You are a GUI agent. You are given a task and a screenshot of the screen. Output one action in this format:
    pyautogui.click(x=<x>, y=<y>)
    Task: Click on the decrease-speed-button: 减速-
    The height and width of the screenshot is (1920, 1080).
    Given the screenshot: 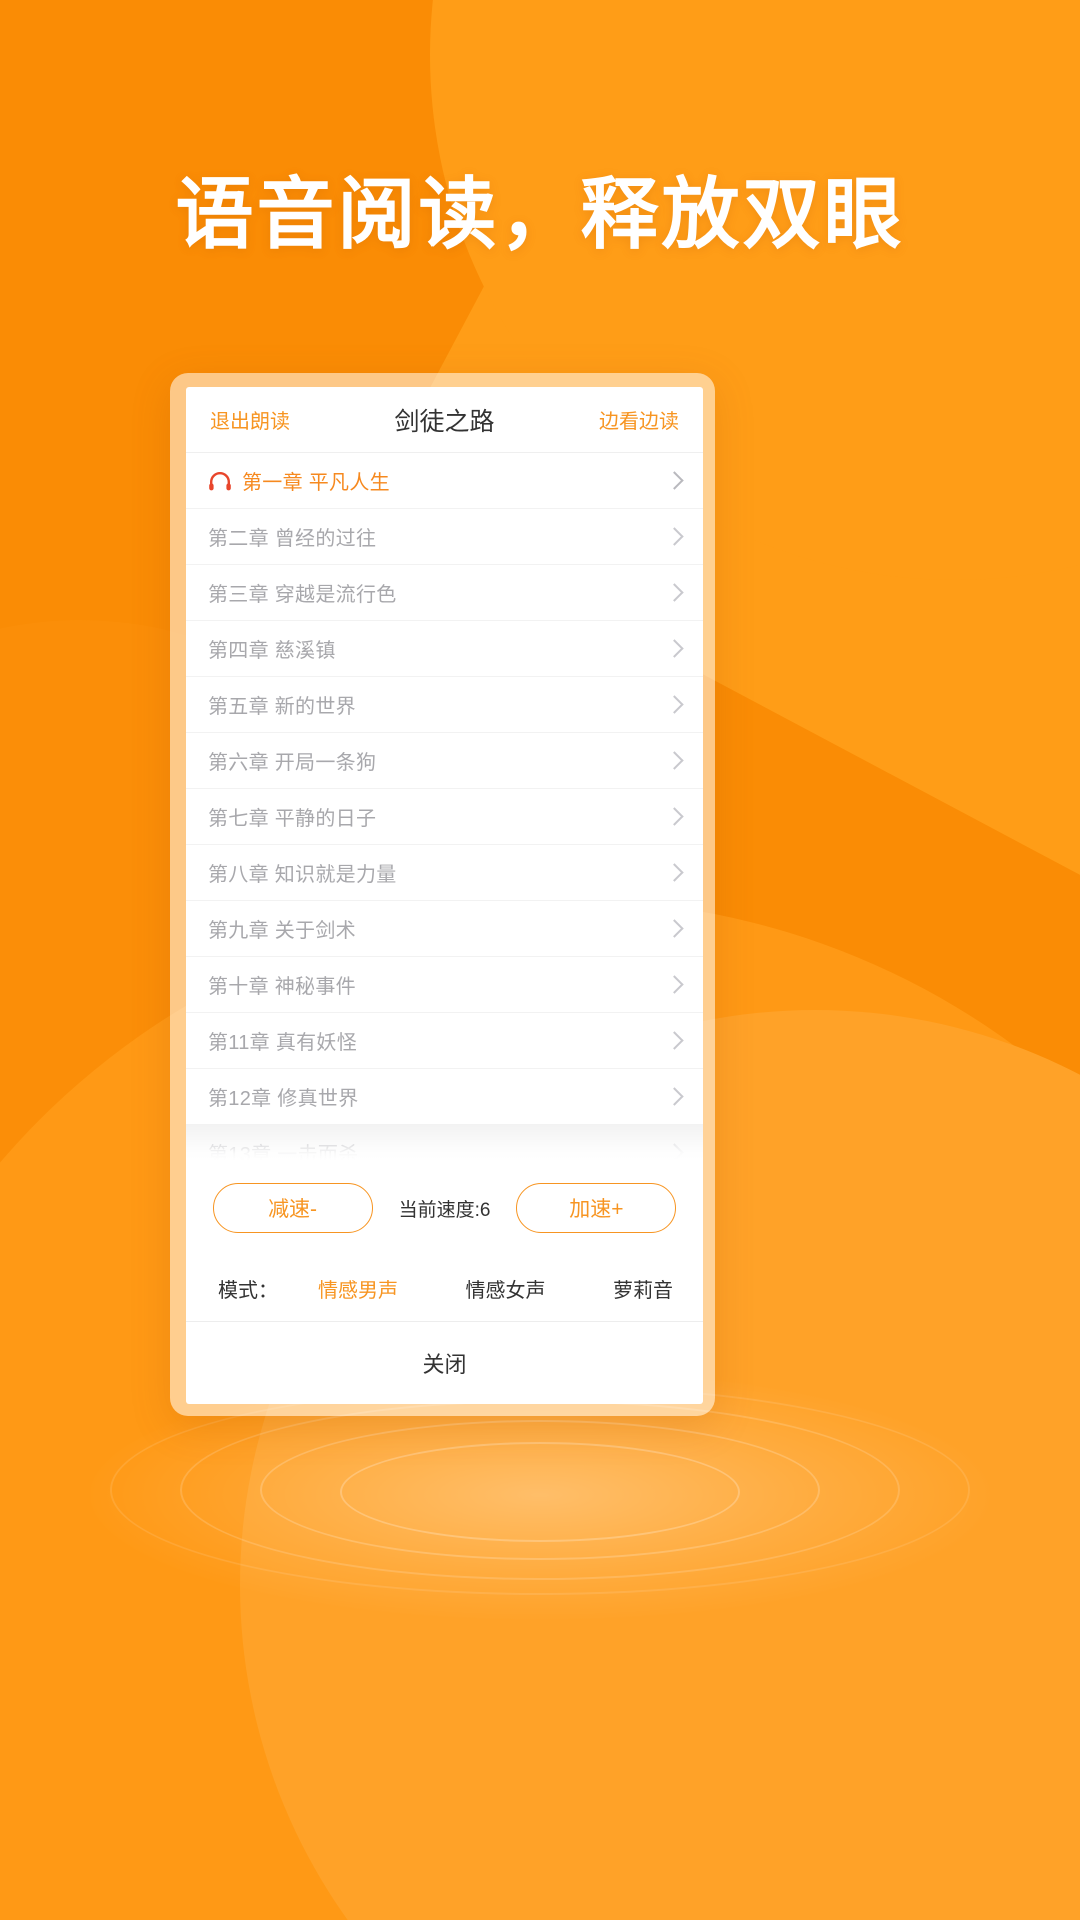 What is the action you would take?
    pyautogui.click(x=292, y=1208)
    